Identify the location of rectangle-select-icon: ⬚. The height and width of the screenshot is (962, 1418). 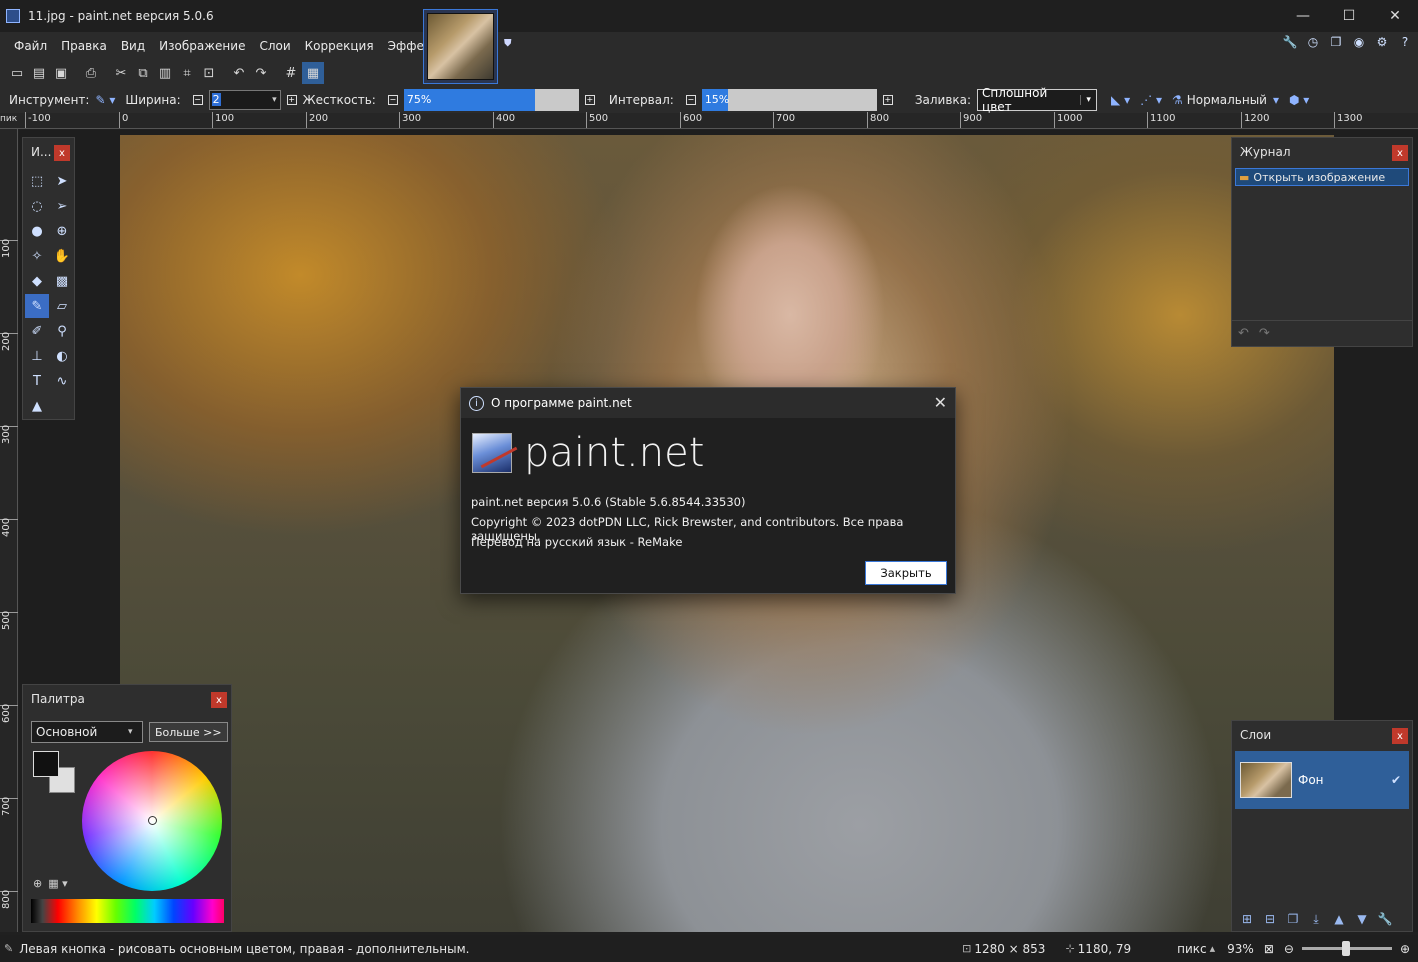
(37, 181).